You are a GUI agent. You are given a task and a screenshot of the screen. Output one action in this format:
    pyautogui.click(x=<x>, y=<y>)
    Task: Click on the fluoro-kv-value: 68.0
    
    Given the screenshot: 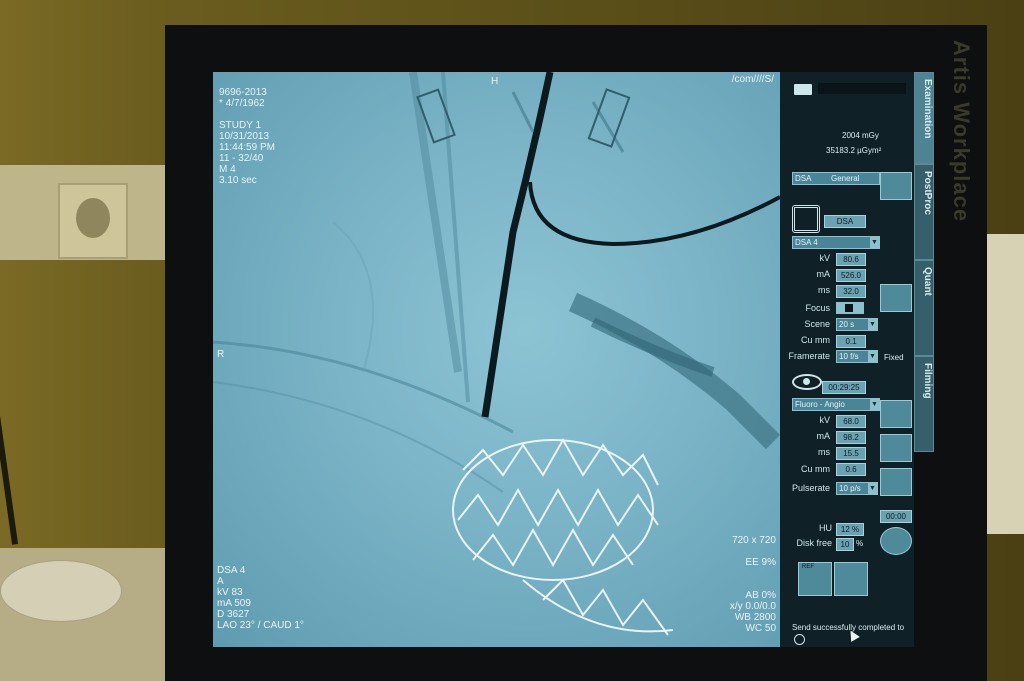 What is the action you would take?
    pyautogui.click(x=851, y=421)
    